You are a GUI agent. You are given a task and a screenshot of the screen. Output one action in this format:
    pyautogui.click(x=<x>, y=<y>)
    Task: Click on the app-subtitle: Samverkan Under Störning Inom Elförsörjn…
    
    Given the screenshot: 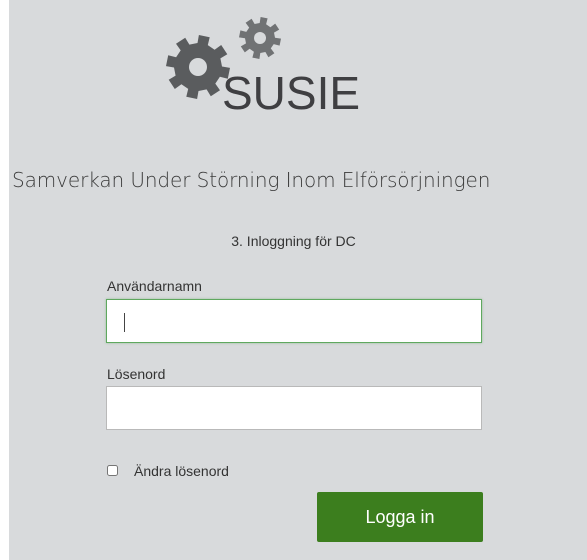 What is the action you would take?
    pyautogui.click(x=251, y=180)
    